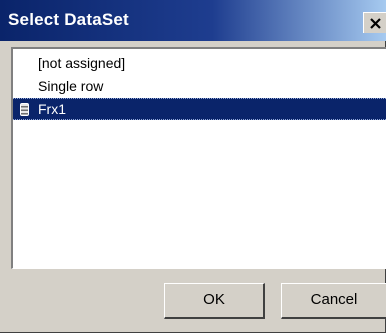 This screenshot has width=386, height=333. Describe the element at coordinates (71, 86) in the screenshot. I see `list-item-label: Single row` at that location.